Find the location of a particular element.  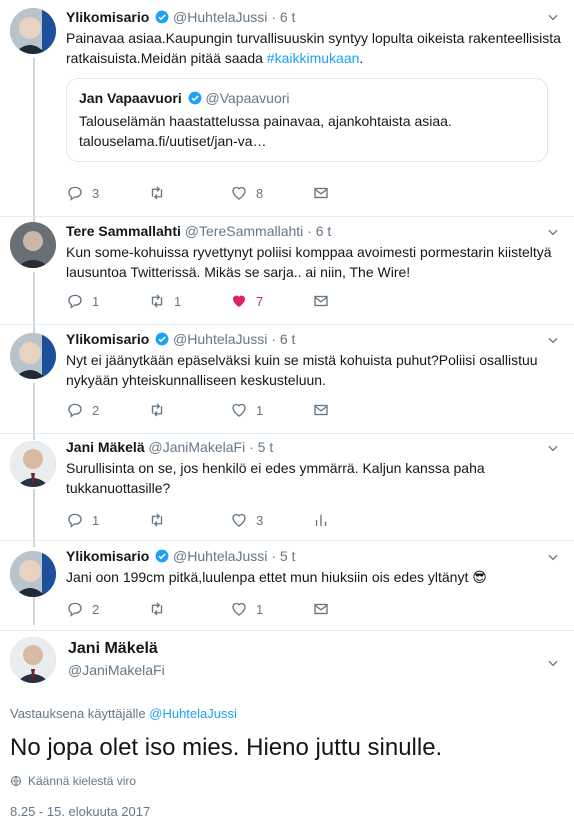

analytics-icon is located at coordinates (321, 520).